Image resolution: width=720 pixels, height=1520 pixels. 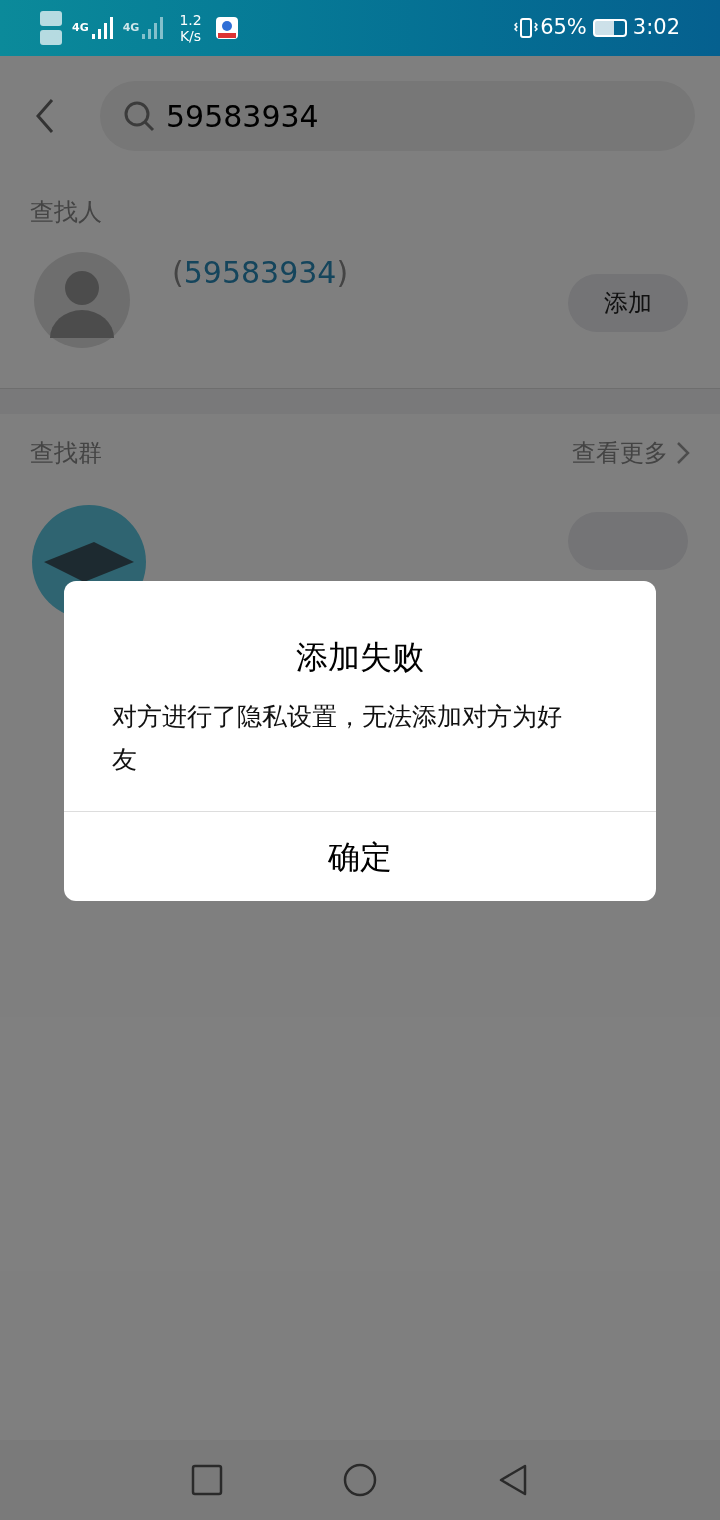 What do you see at coordinates (397, 116) in the screenshot?
I see `search-field: 59583934` at bounding box center [397, 116].